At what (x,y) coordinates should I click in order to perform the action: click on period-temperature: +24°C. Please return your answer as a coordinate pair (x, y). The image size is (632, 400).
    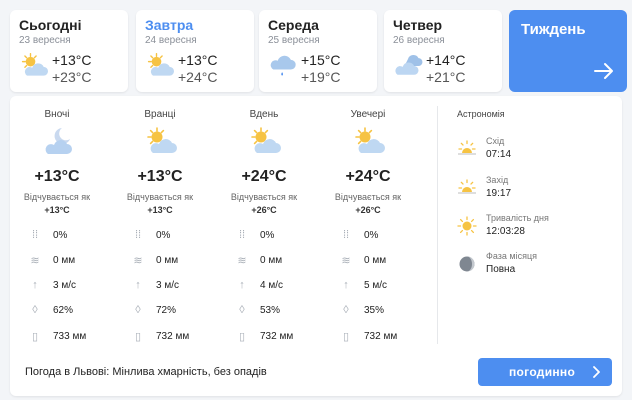
    Looking at the image, I should click on (264, 176).